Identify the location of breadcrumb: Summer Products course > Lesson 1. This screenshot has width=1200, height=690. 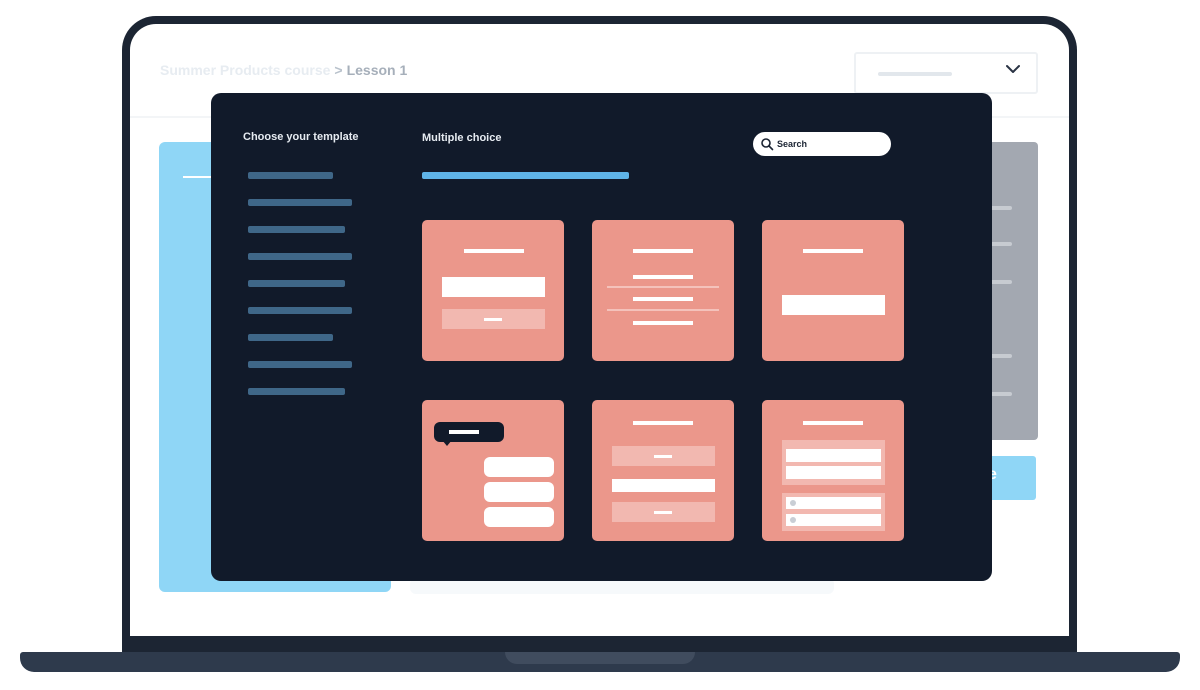
(283, 70).